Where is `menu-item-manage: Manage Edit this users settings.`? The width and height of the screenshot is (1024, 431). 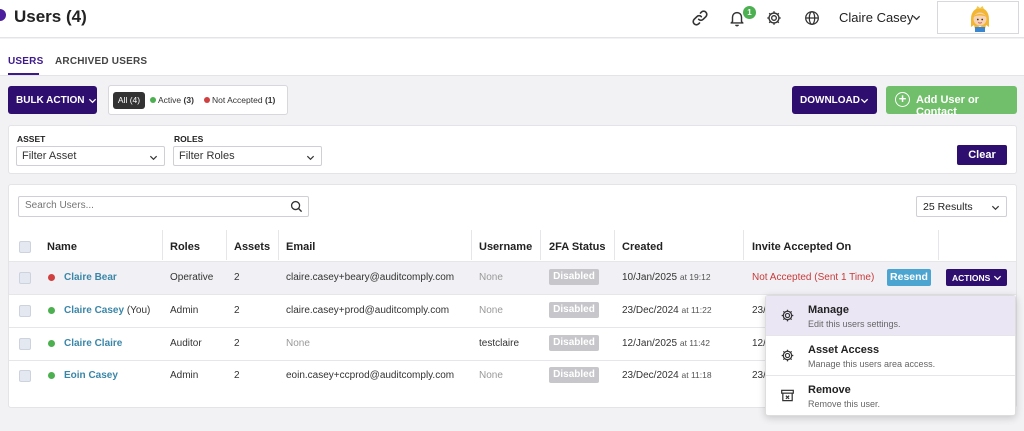
menu-item-manage: Manage Edit this users settings. is located at coordinates (890, 316).